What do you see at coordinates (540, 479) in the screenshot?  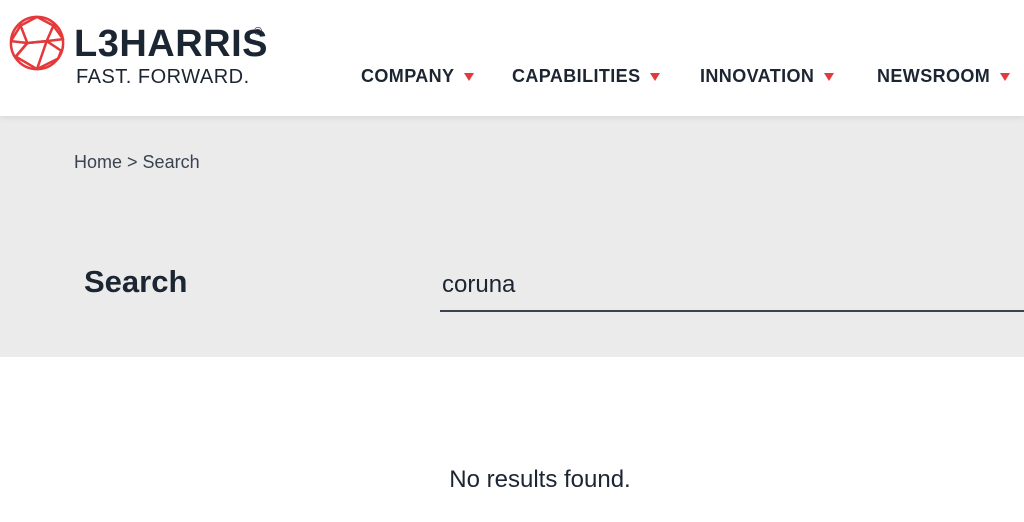 I see `no-results-message: No results found.` at bounding box center [540, 479].